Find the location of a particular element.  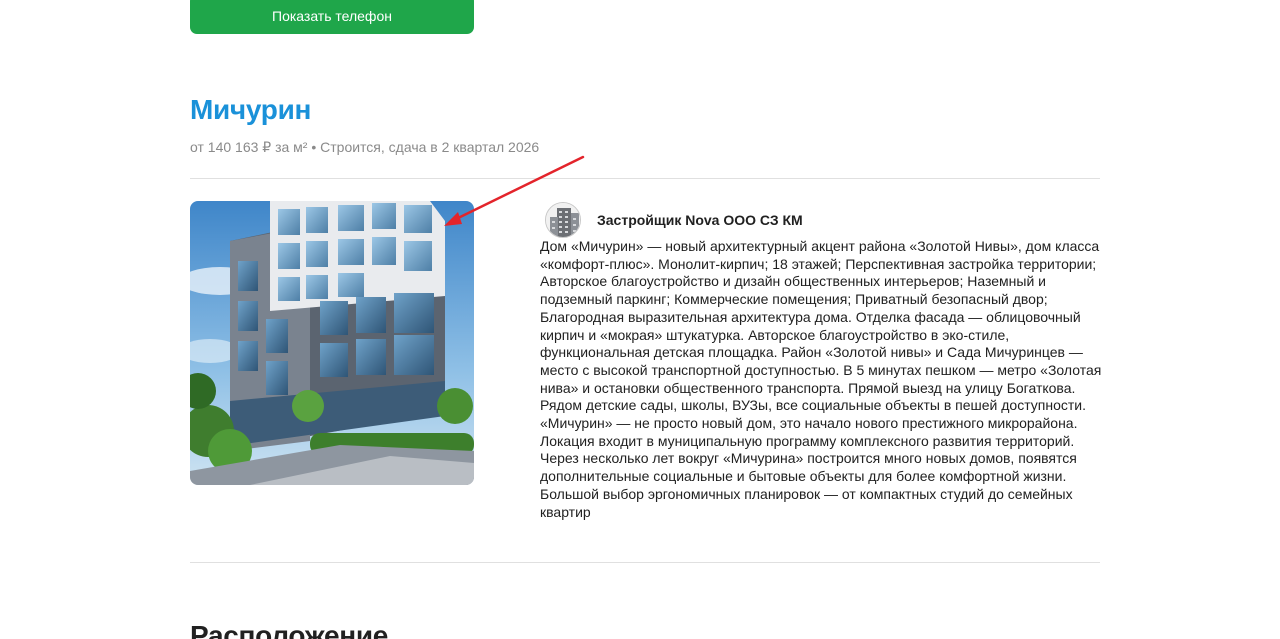

developer-name: Застройщик Nova ООО СЗ КМ is located at coordinates (700, 220).